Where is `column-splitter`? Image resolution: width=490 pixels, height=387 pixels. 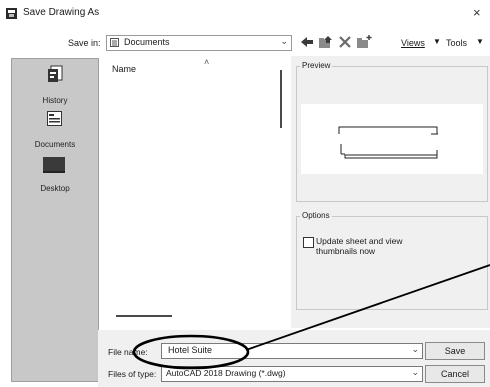 column-splitter is located at coordinates (281, 99).